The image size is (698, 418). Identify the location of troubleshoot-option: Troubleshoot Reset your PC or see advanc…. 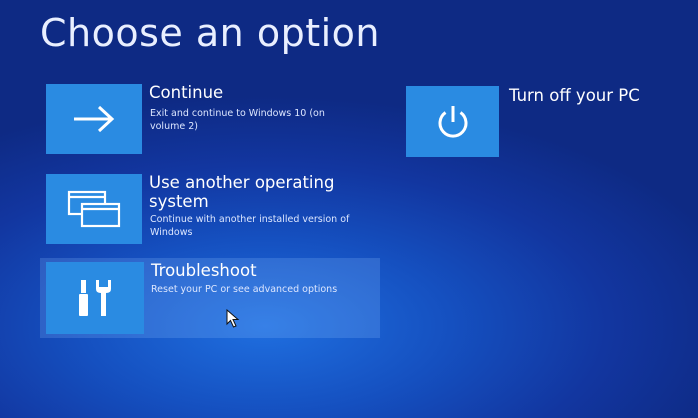
(210, 298).